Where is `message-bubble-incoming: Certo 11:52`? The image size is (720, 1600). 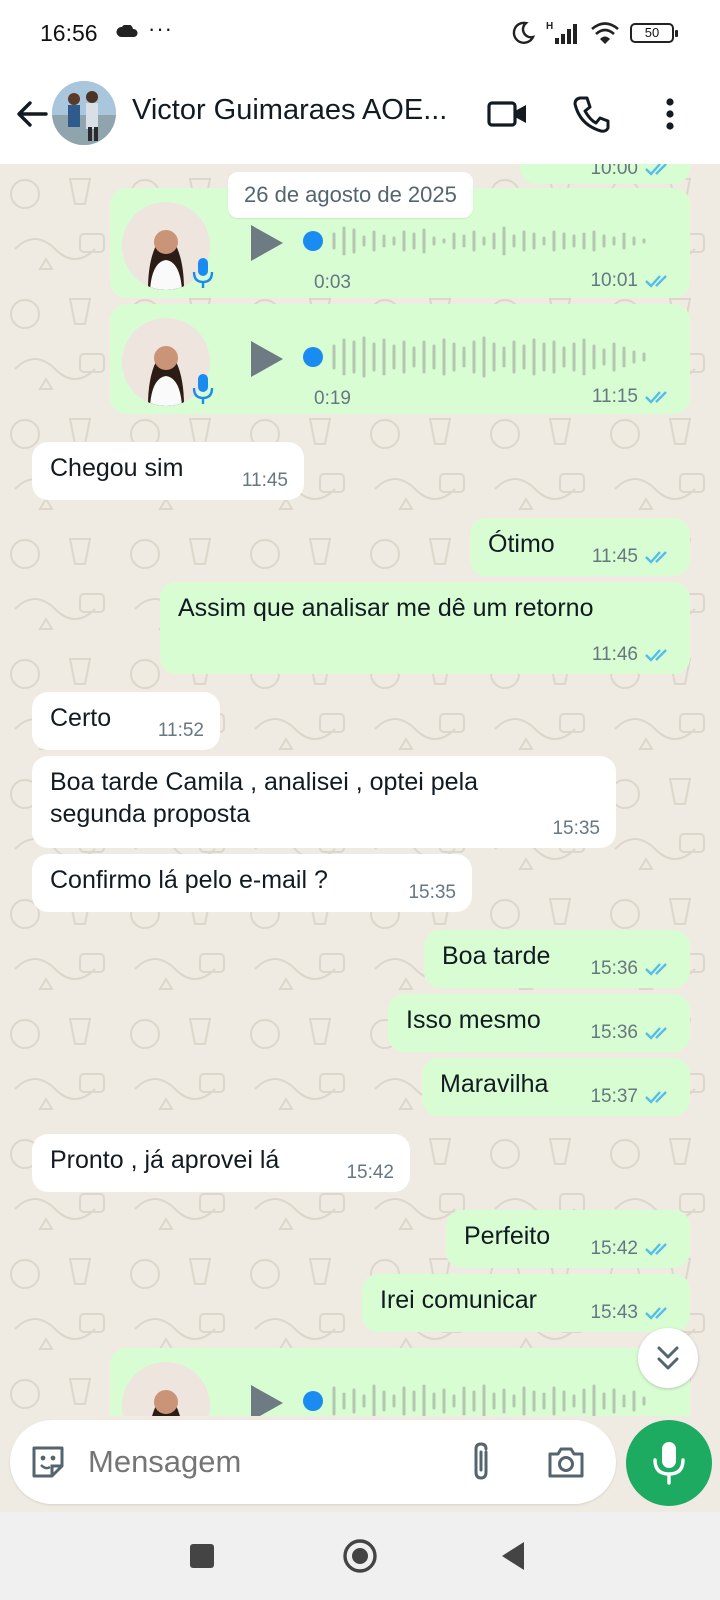 message-bubble-incoming: Certo 11:52 is located at coordinates (126, 721).